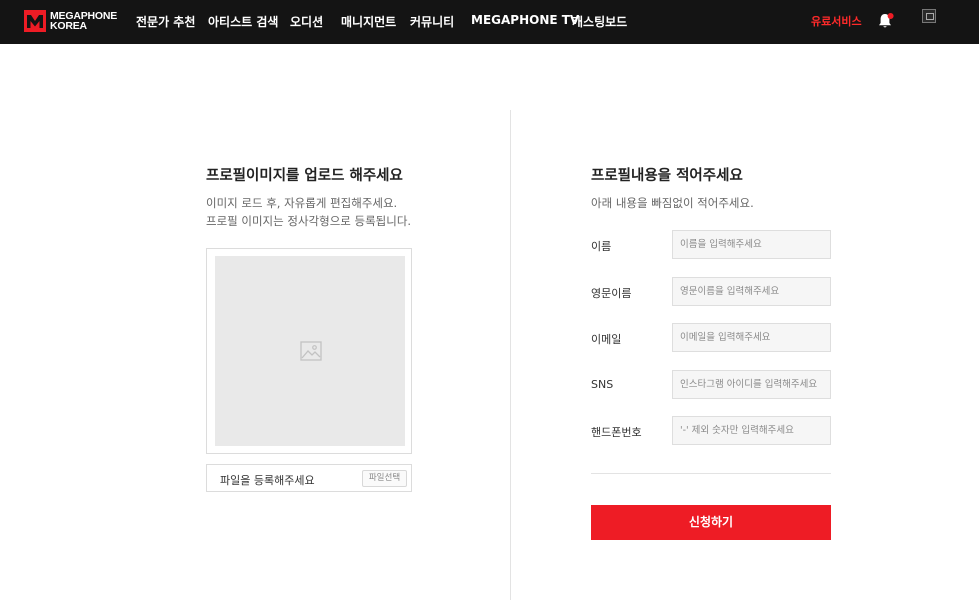 This screenshot has height=600, width=979. I want to click on submit-button: 신청하기, so click(711, 522).